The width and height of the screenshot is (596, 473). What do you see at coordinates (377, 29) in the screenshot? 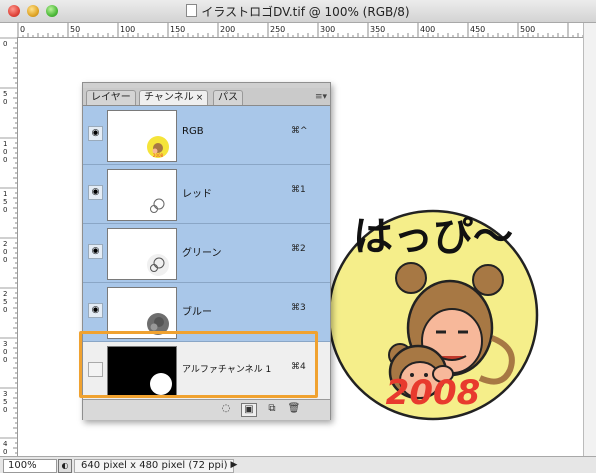
I see `ruler-label: 350` at bounding box center [377, 29].